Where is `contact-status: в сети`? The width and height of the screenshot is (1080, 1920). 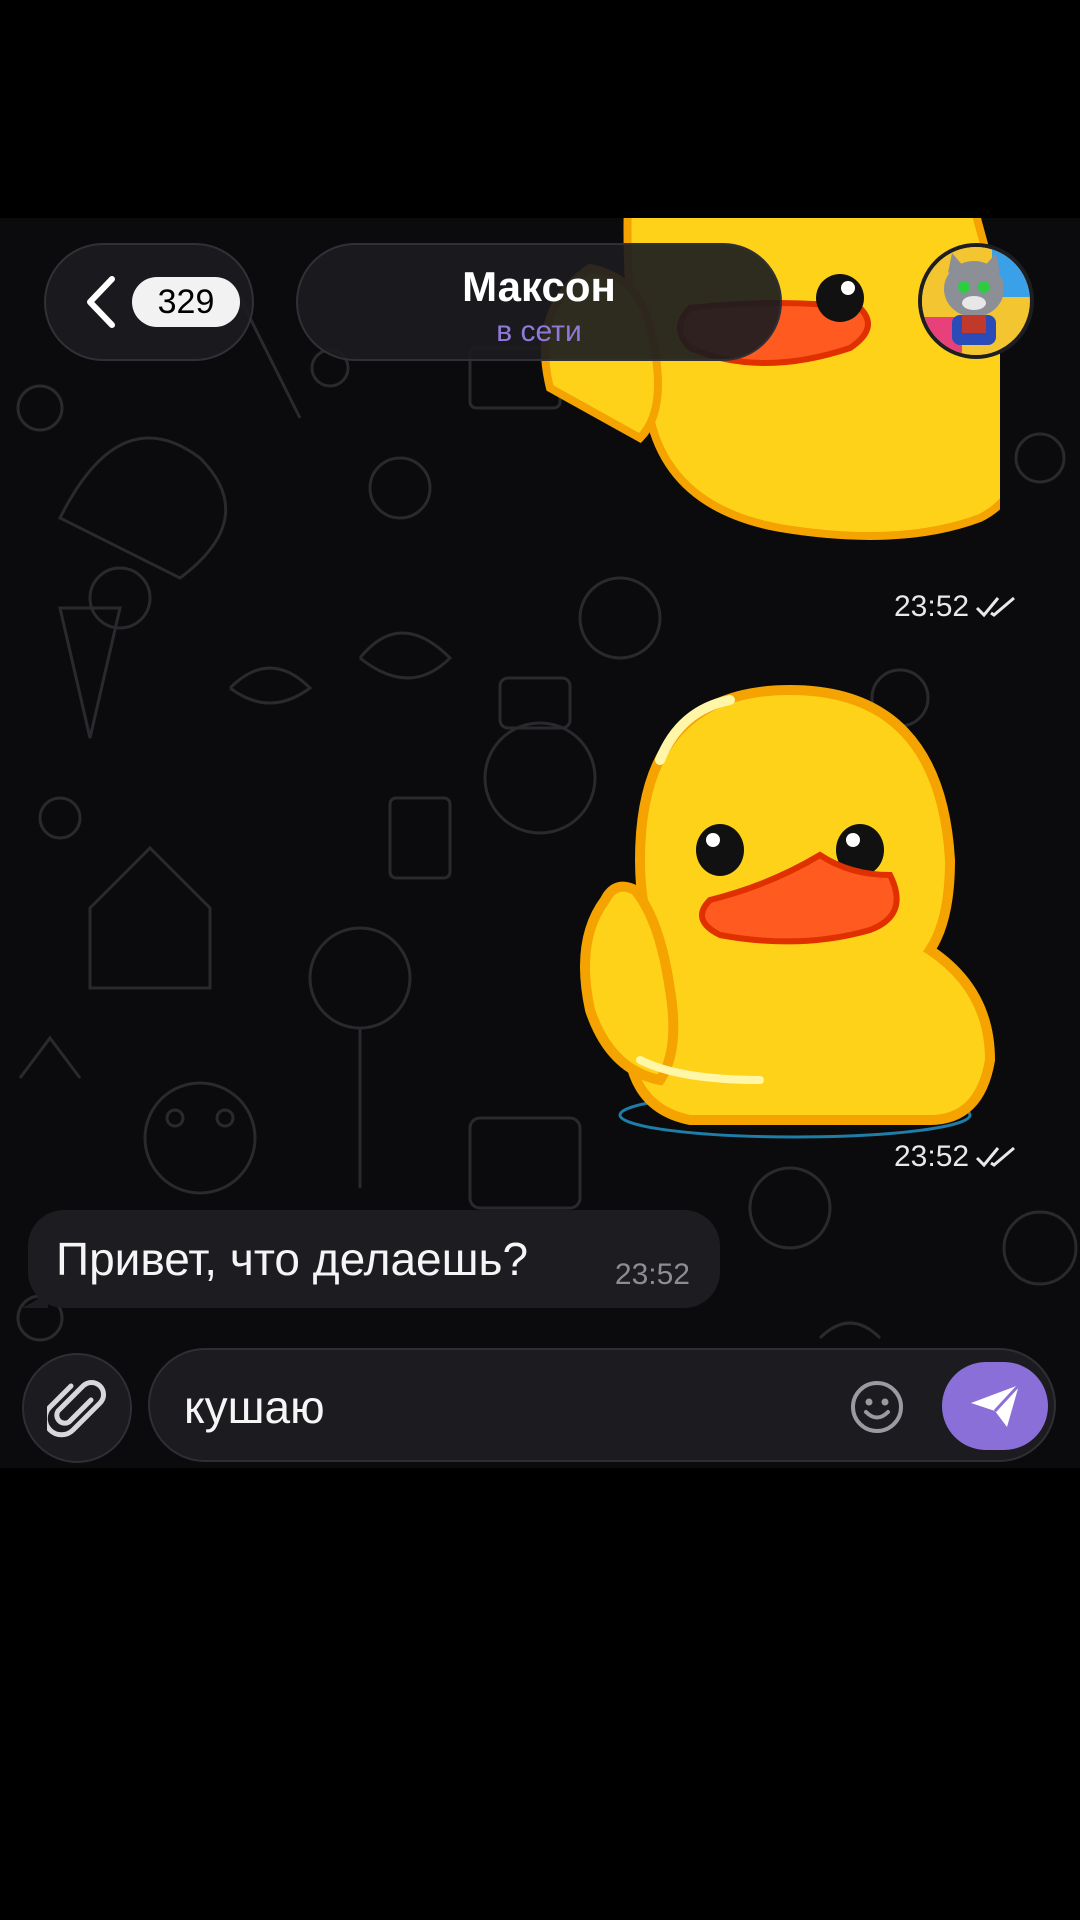 contact-status: в сети is located at coordinates (539, 331).